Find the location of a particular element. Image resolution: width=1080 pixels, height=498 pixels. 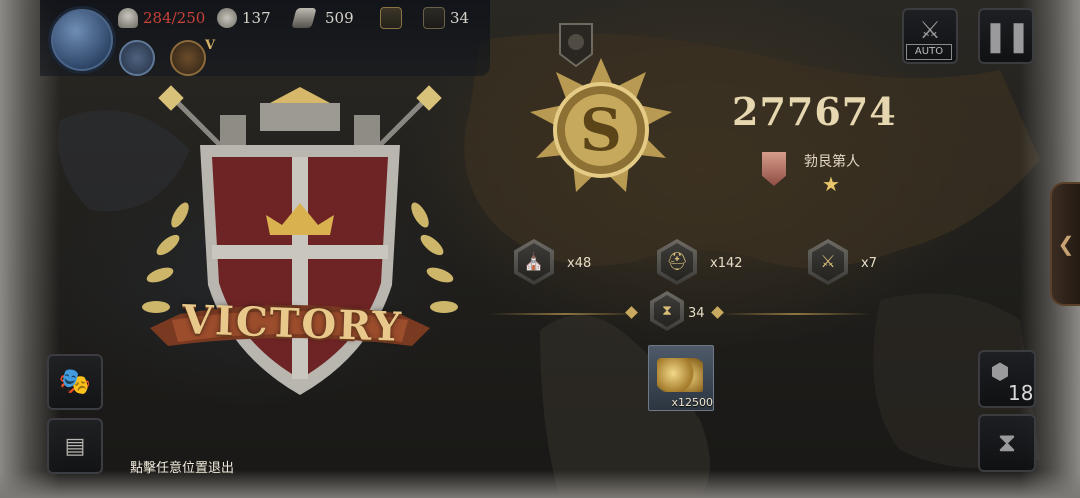

broken-weapon-icon: ⚔ is located at coordinates (828, 262).